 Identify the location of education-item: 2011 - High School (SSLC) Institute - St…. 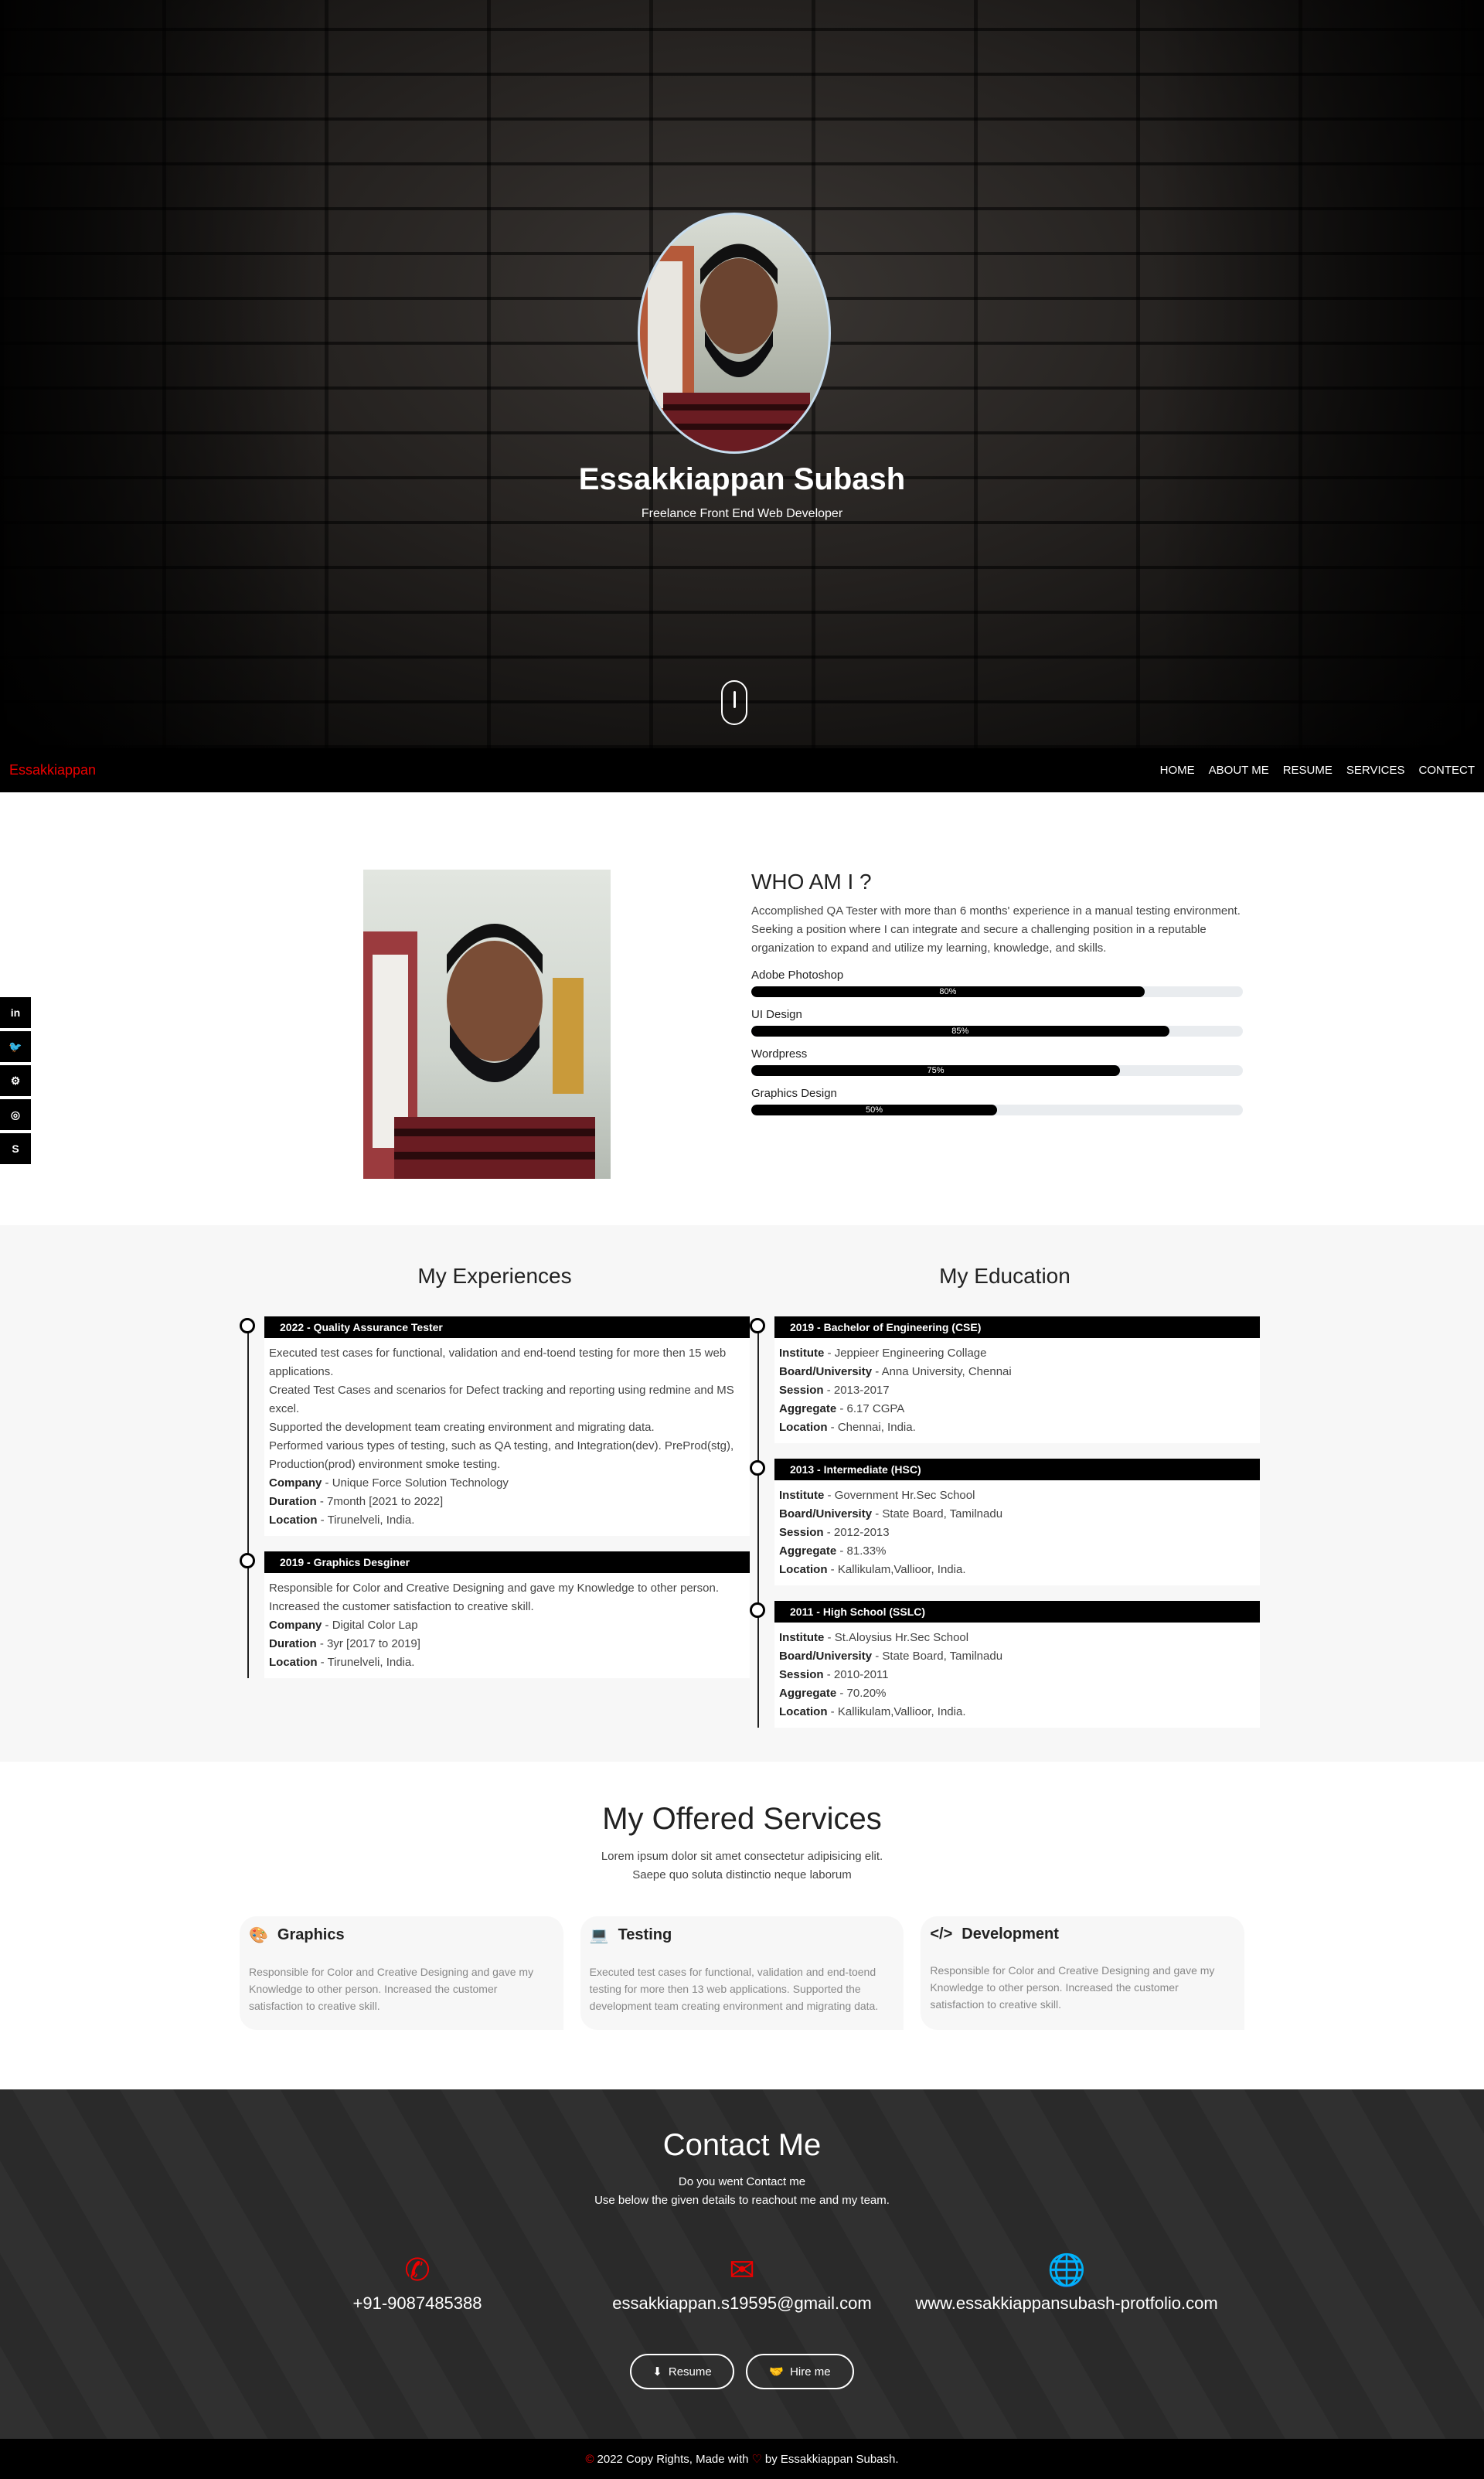
(1005, 1664).